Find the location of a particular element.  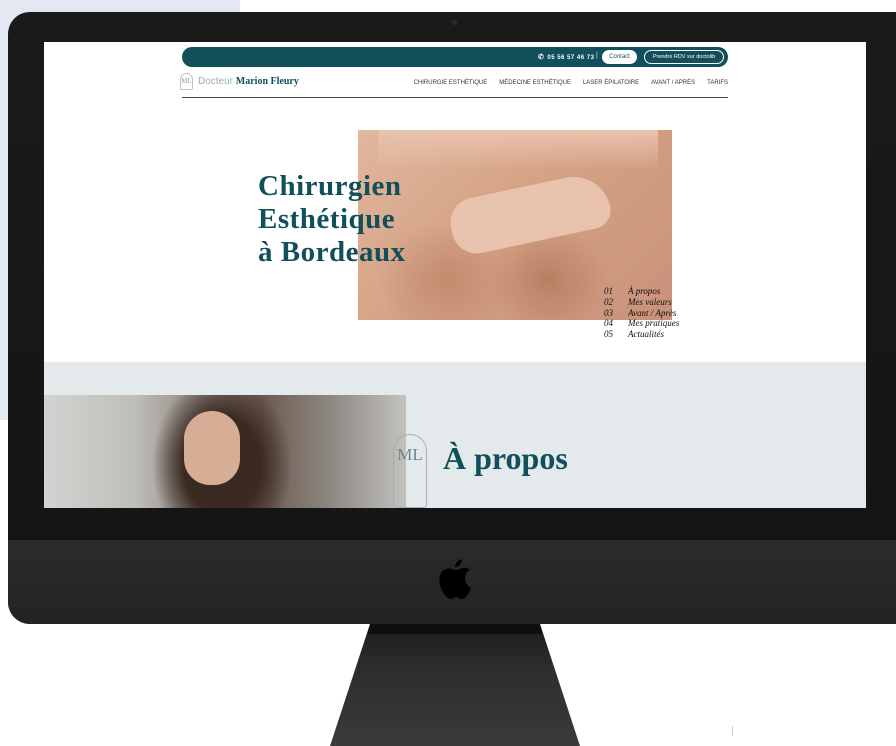

camera-icon is located at coordinates (454, 22).